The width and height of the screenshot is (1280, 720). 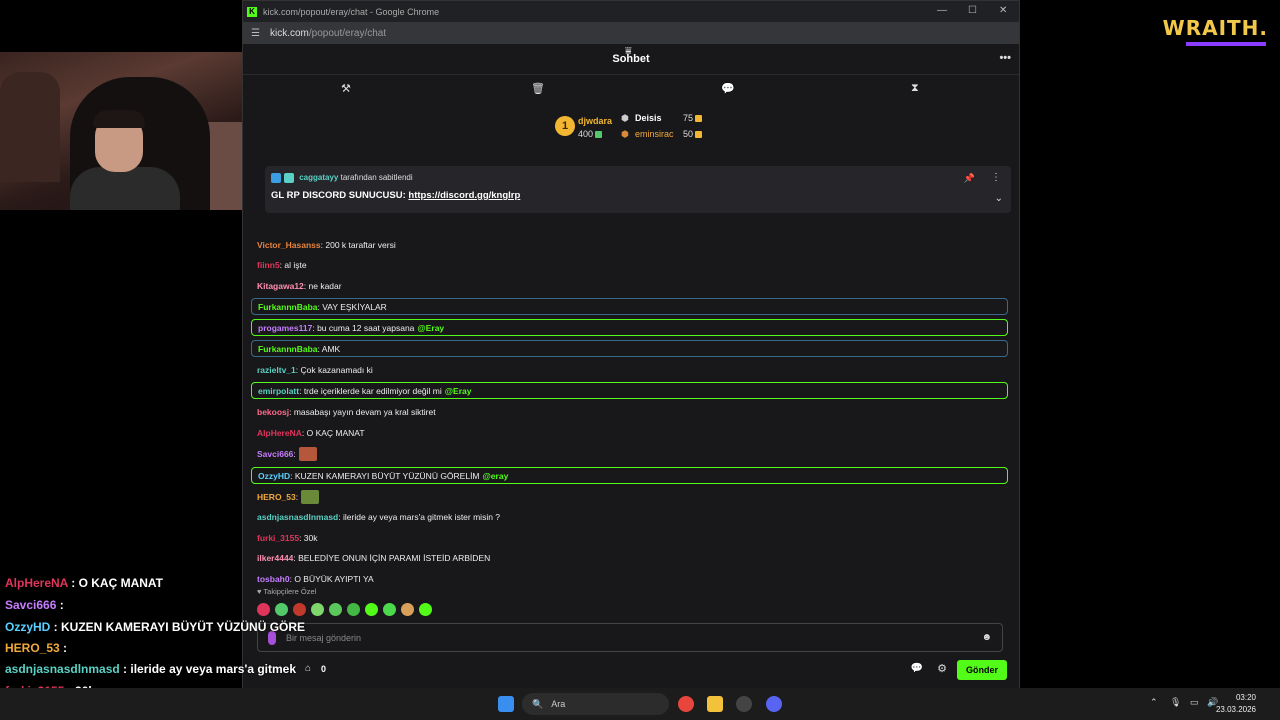 I want to click on overlay-chat-line: AlpHereNA : O KAÇ MANAT, so click(x=84, y=583).